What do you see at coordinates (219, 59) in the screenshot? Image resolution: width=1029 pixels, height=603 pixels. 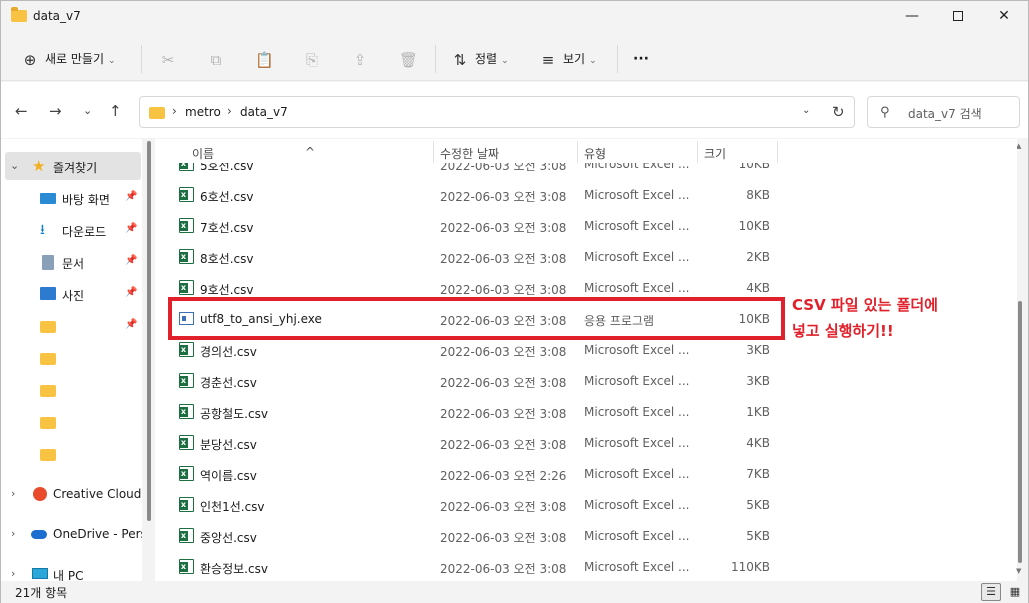 I see `copy-button: ⧉` at bounding box center [219, 59].